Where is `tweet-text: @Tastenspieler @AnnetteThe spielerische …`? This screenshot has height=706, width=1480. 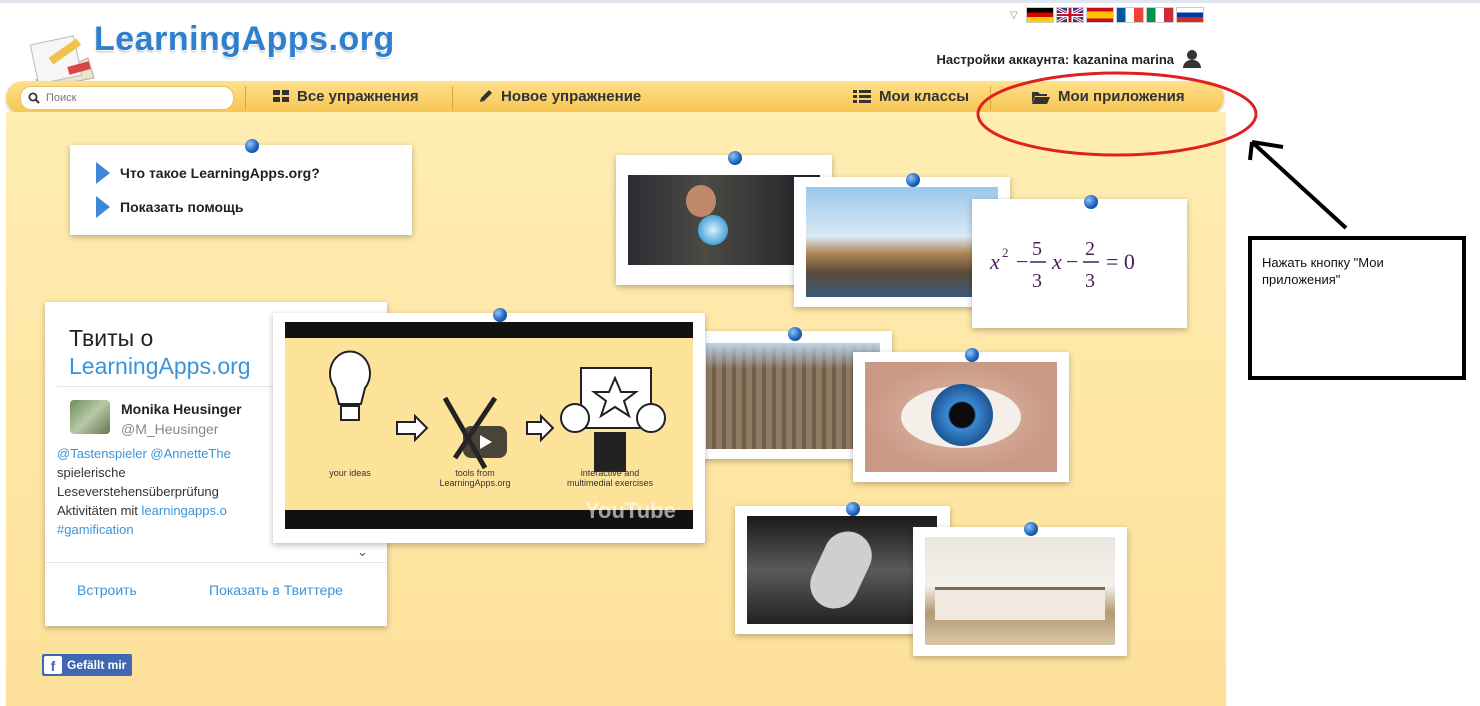
tweet-text: @Tastenspieler @AnnetteThe spielerische … is located at coordinates (168, 491).